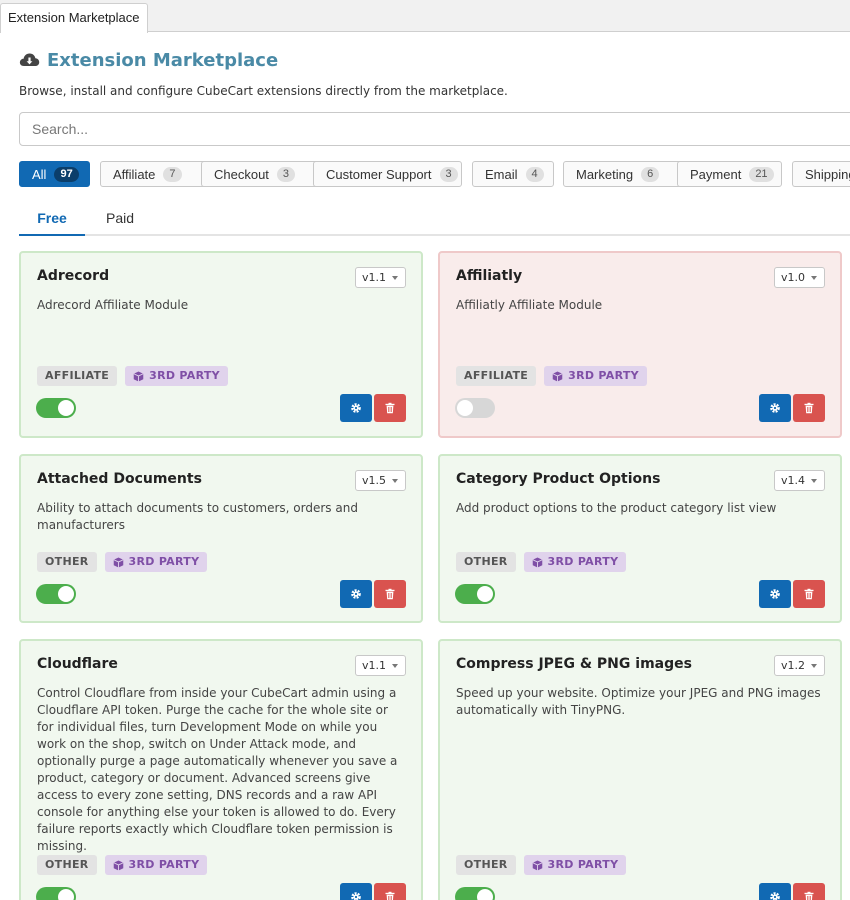 This screenshot has height=900, width=850. I want to click on extension-name: Adrecord, so click(73, 276).